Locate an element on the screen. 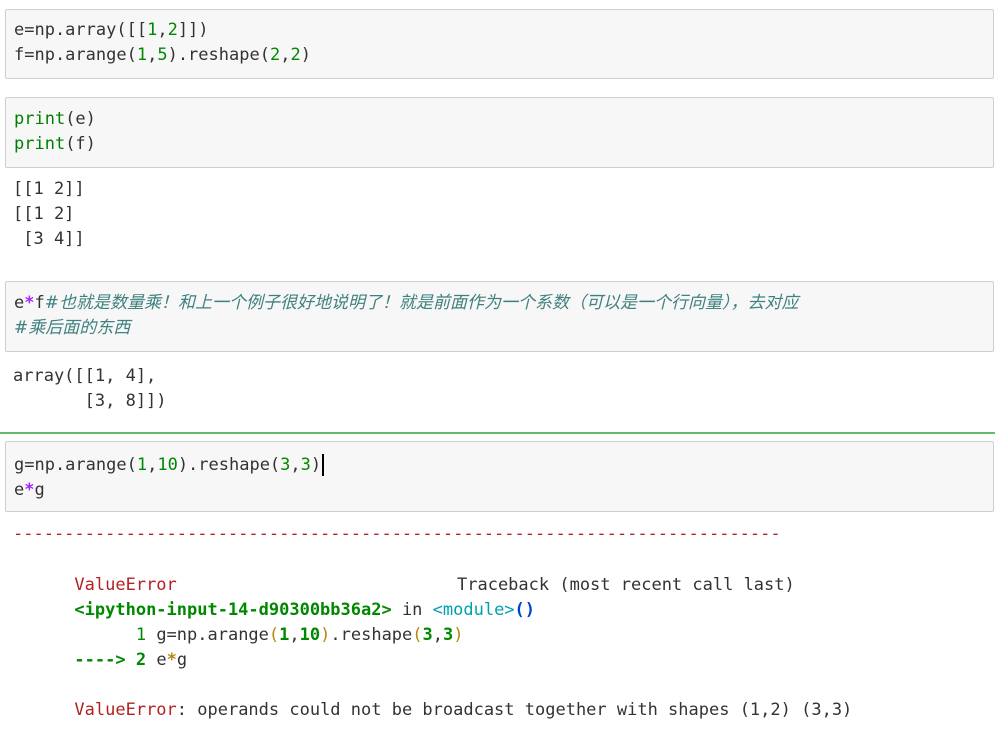 This screenshot has height=748, width=995. arrow-marker: ----> 2 is located at coordinates (115, 660).